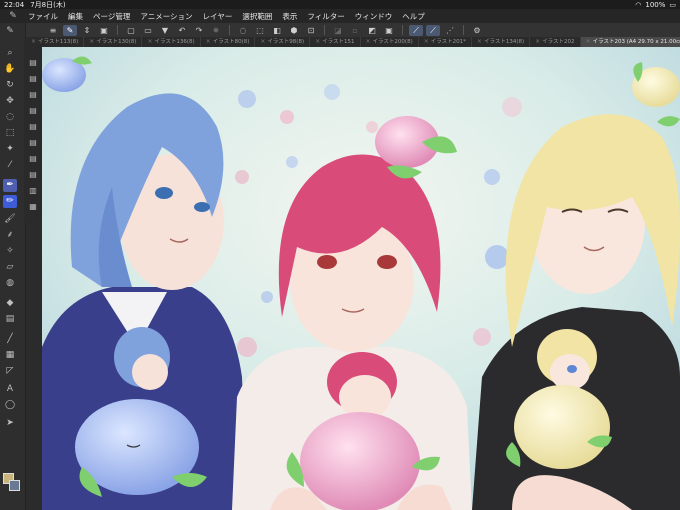  I want to click on tool-b-icon: ▫, so click(355, 30).